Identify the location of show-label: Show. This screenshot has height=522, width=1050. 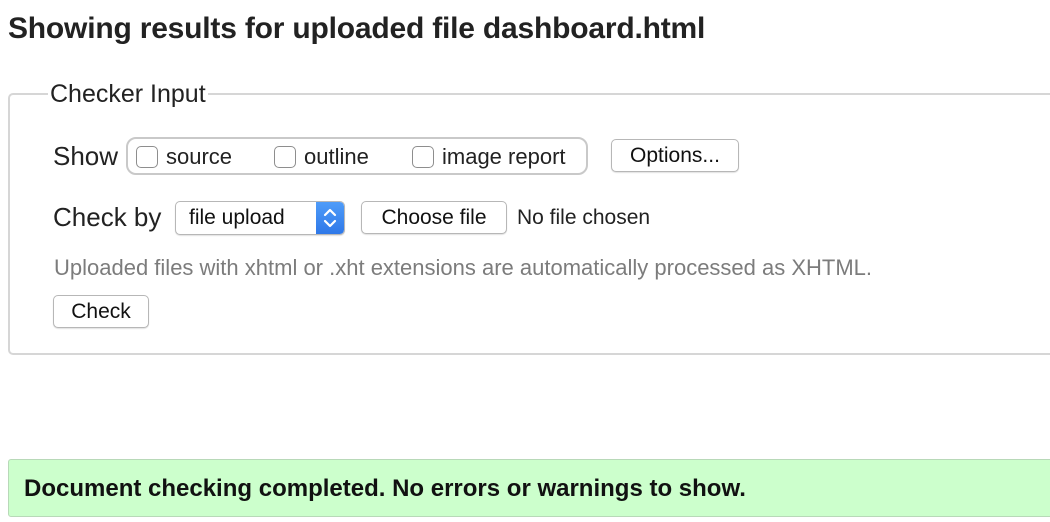
(86, 156).